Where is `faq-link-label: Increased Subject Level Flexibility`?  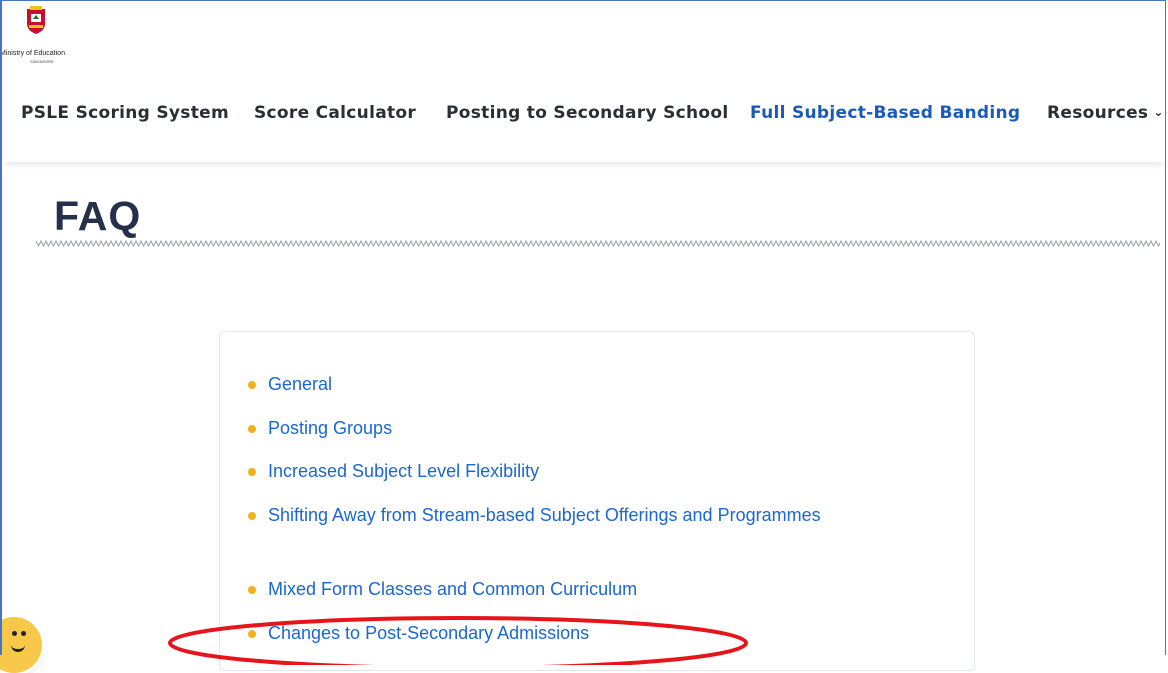 faq-link-label: Increased Subject Level Flexibility is located at coordinates (404, 471).